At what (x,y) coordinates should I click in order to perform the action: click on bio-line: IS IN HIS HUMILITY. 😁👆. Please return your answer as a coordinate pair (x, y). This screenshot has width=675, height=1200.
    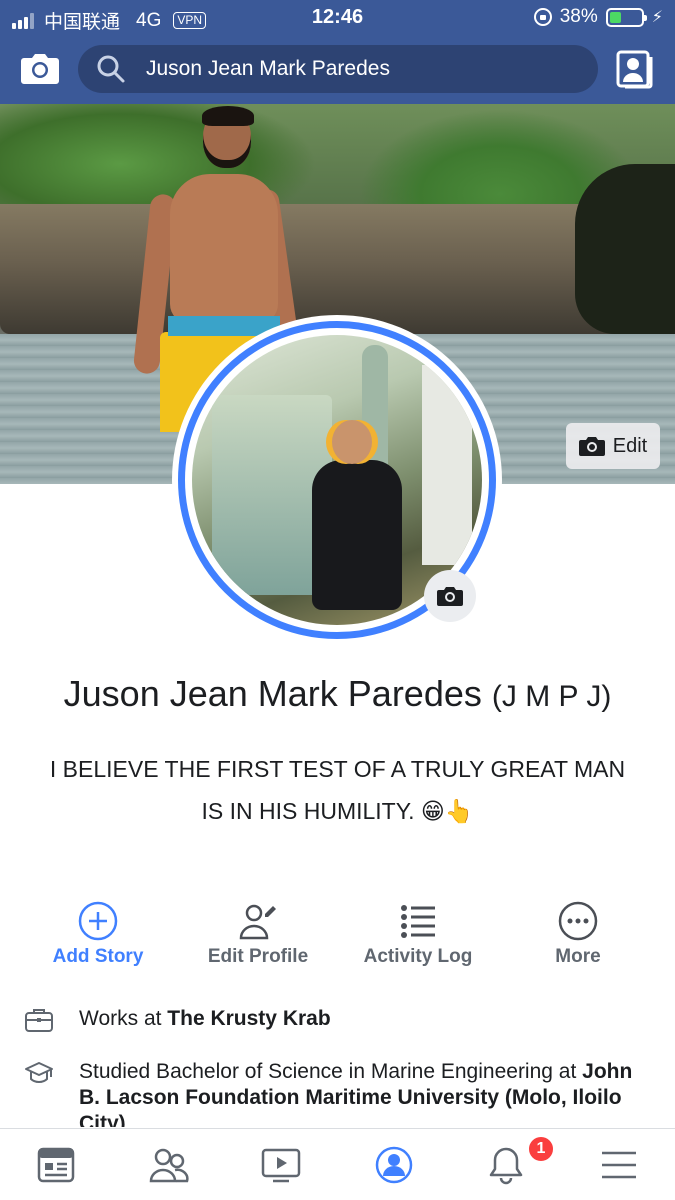
    Looking at the image, I should click on (337, 811).